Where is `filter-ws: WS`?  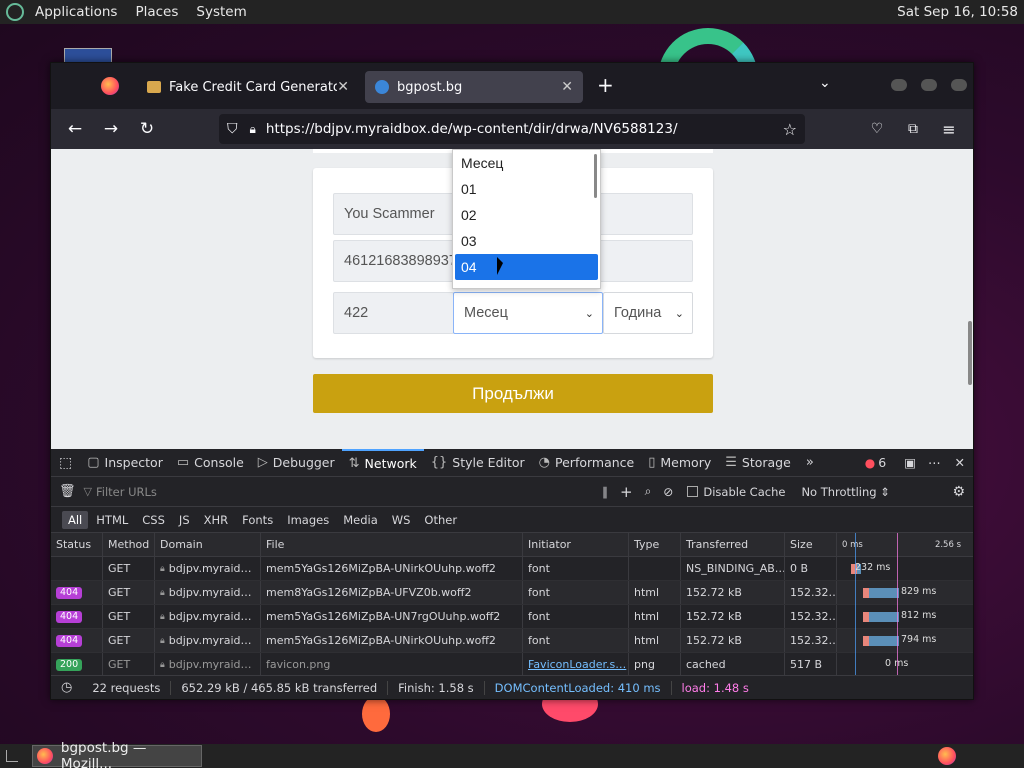
filter-ws: WS is located at coordinates (401, 520).